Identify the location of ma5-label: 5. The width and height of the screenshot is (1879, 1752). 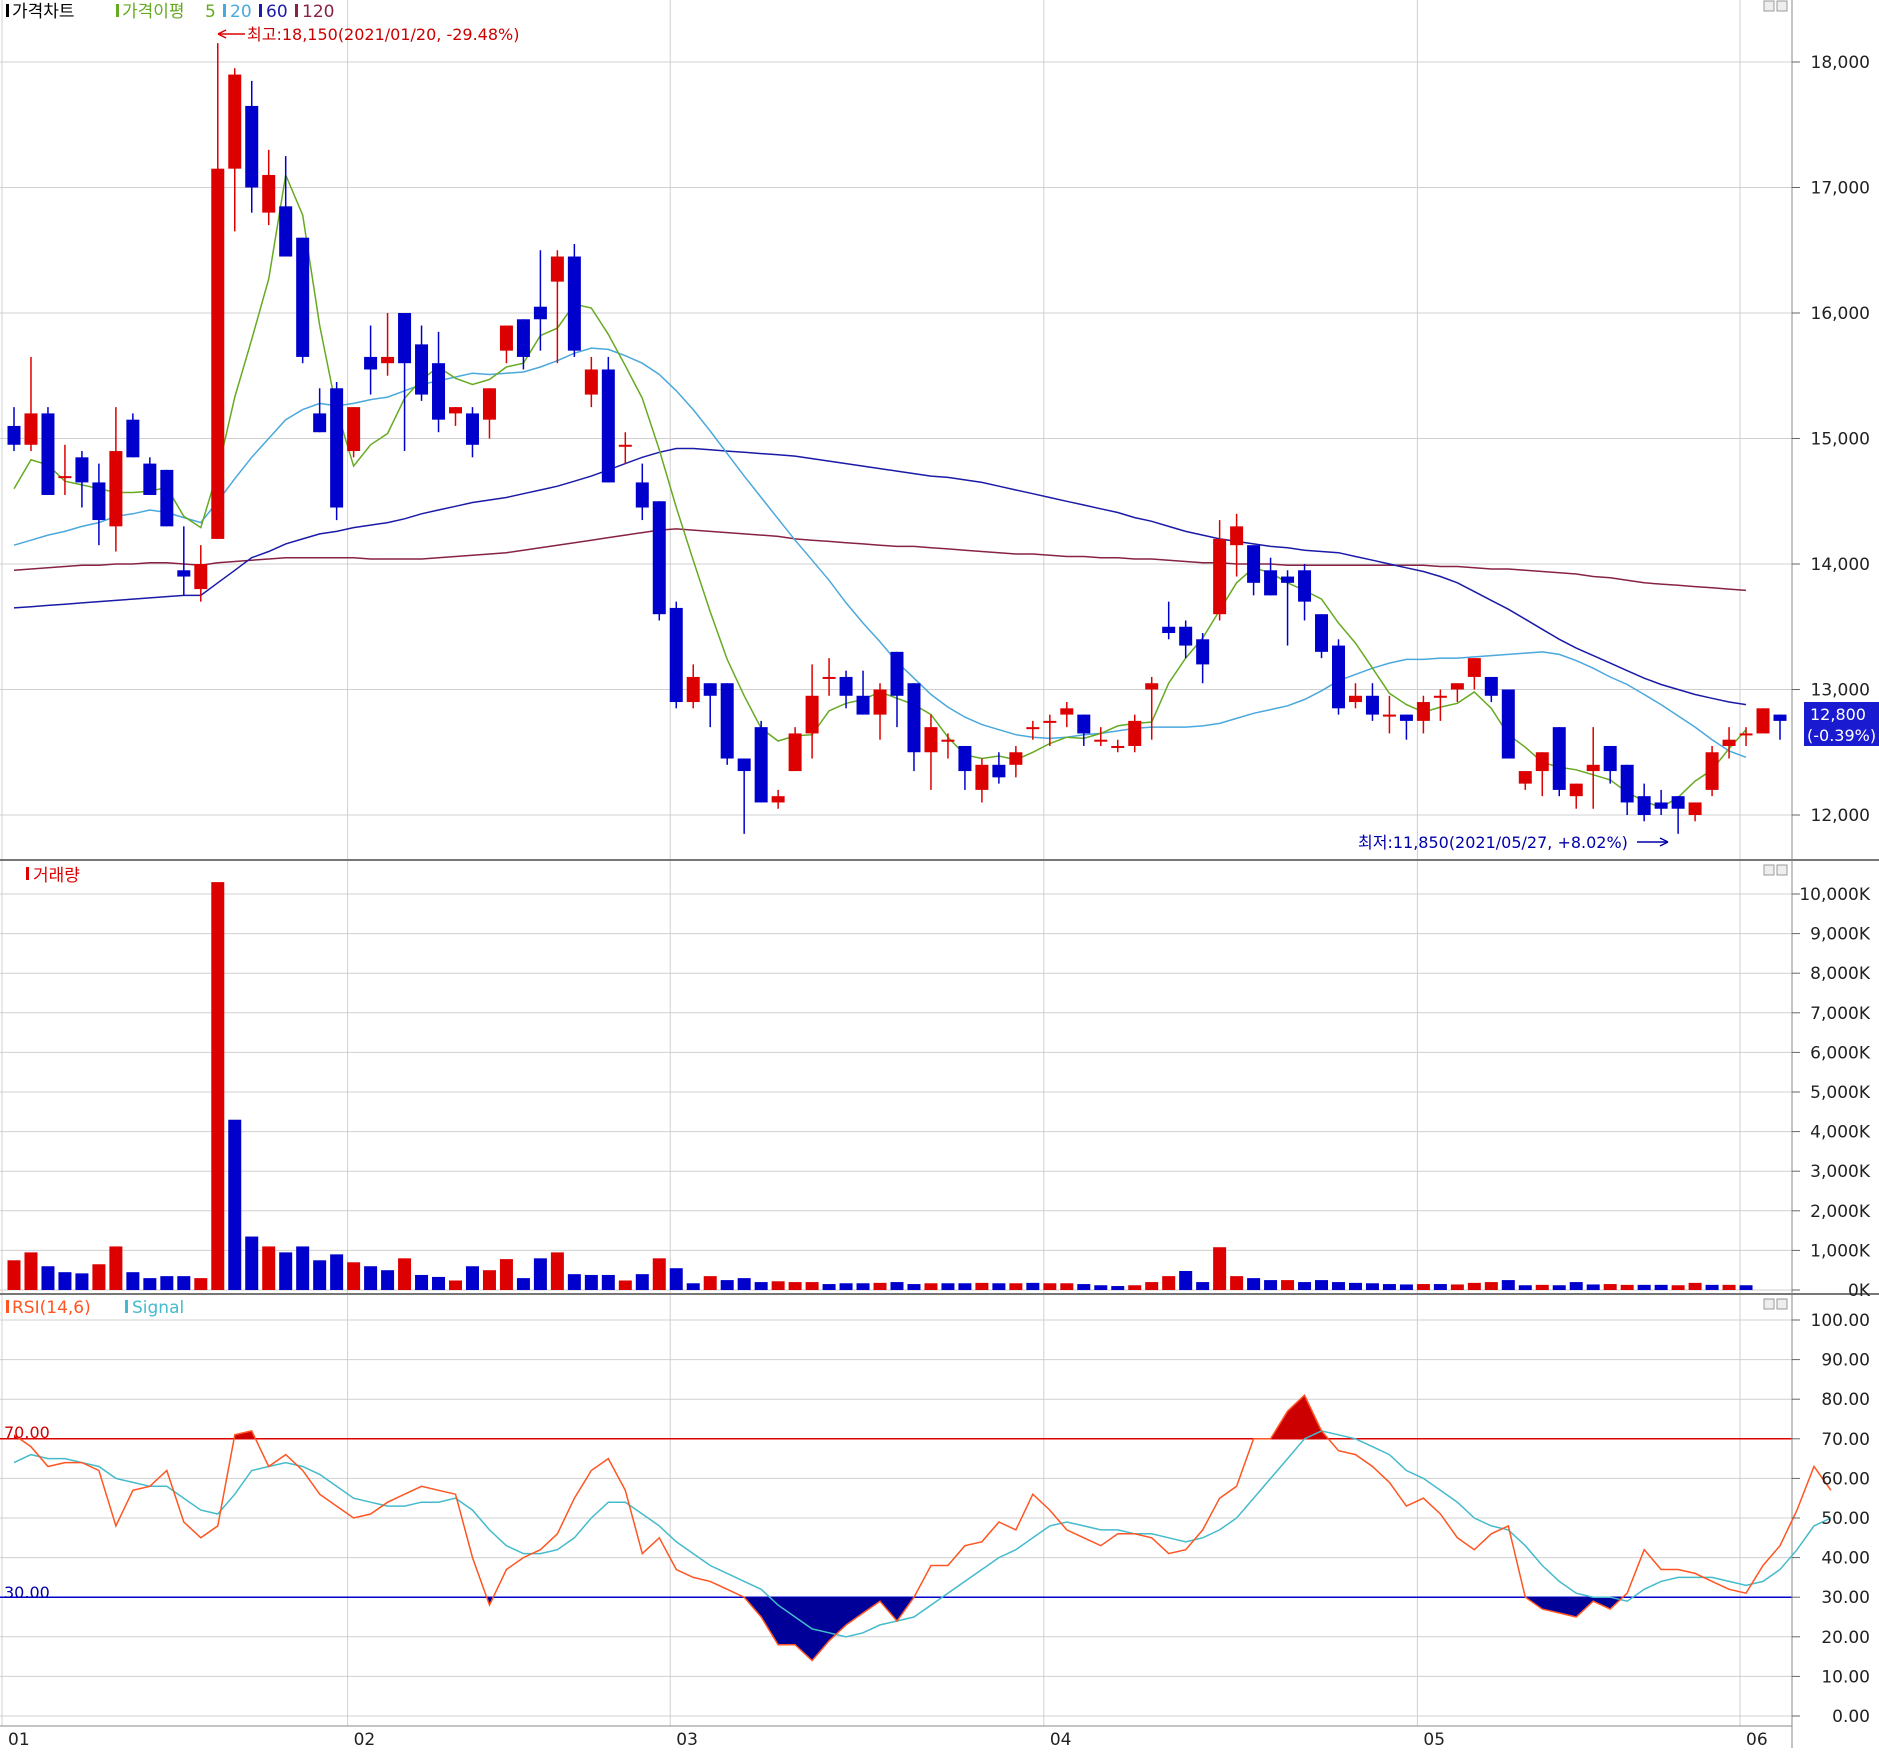
(210, 12).